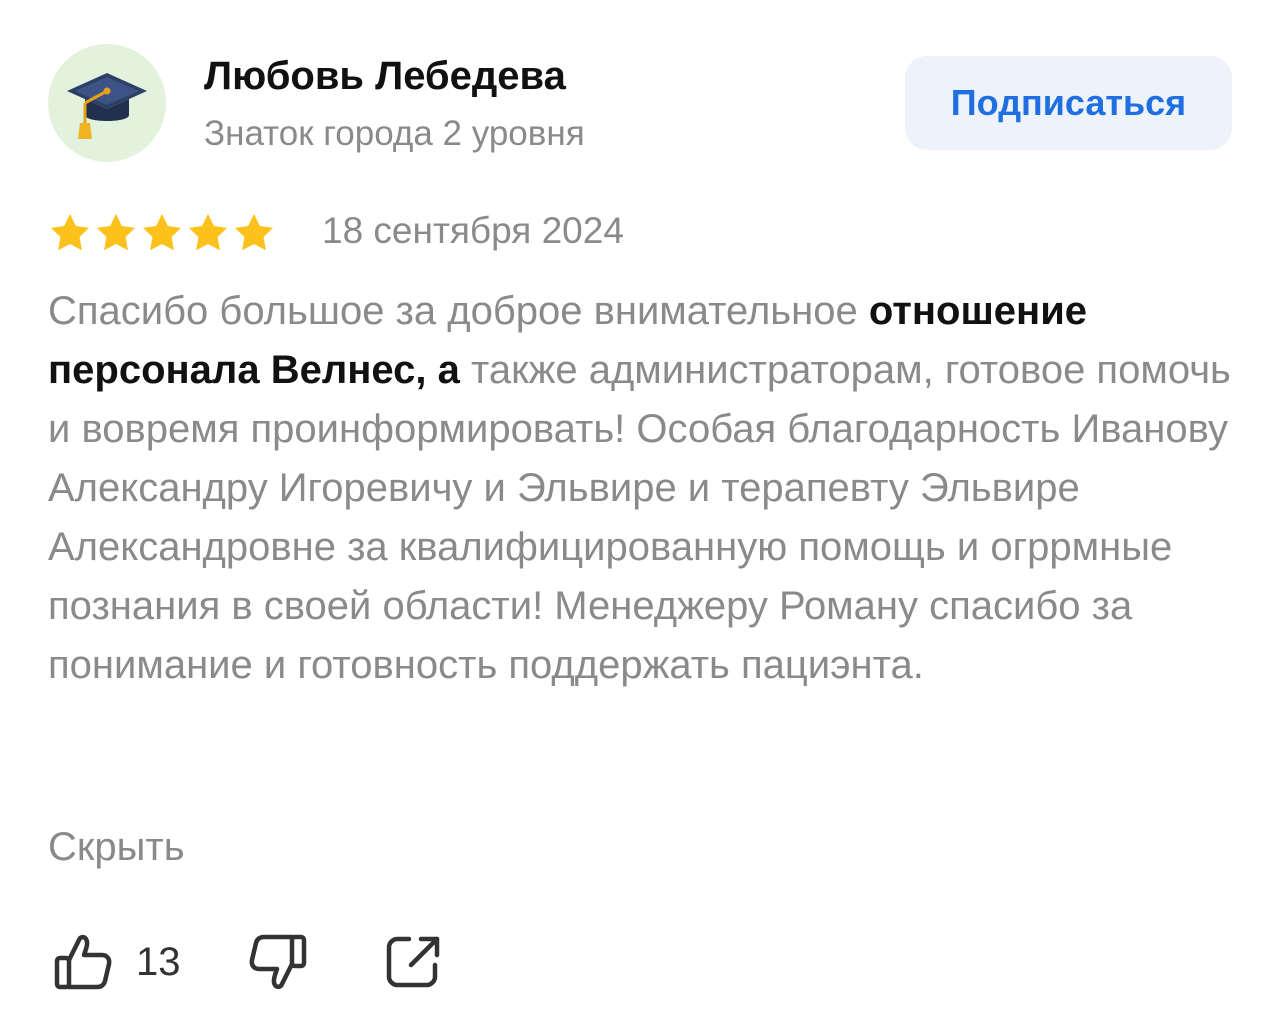 This screenshot has height=1026, width=1280. I want to click on hide-link: Скрыть, so click(116, 847).